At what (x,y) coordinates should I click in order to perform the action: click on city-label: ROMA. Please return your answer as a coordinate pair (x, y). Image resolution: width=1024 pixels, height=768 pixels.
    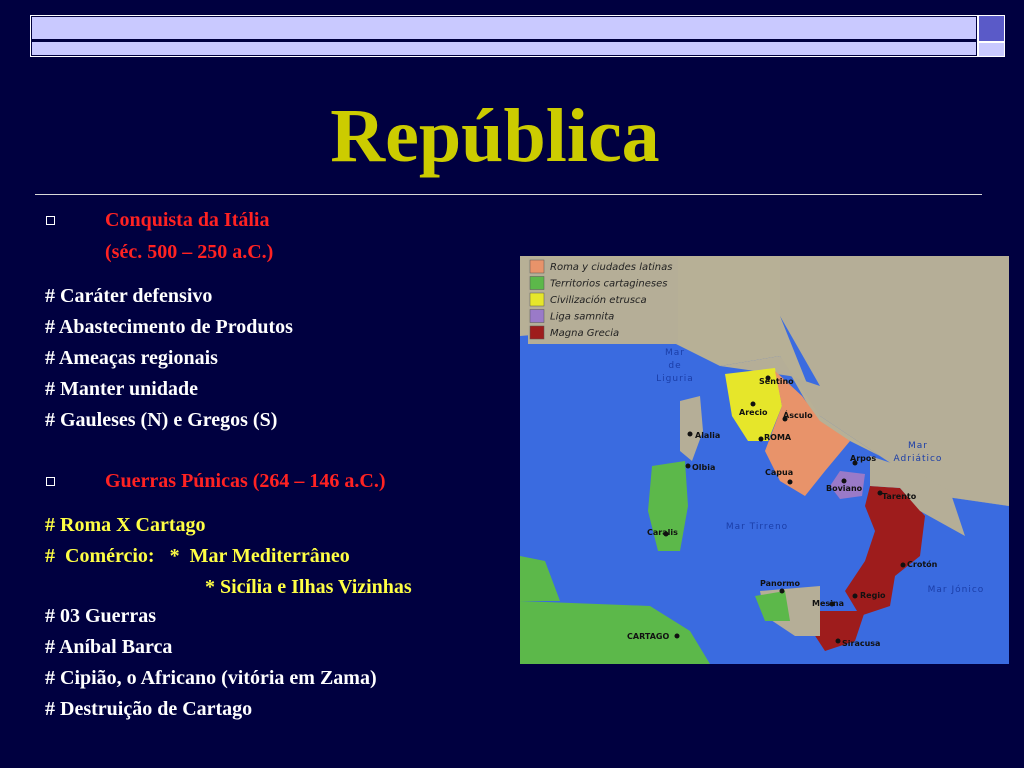
    Looking at the image, I should click on (778, 437).